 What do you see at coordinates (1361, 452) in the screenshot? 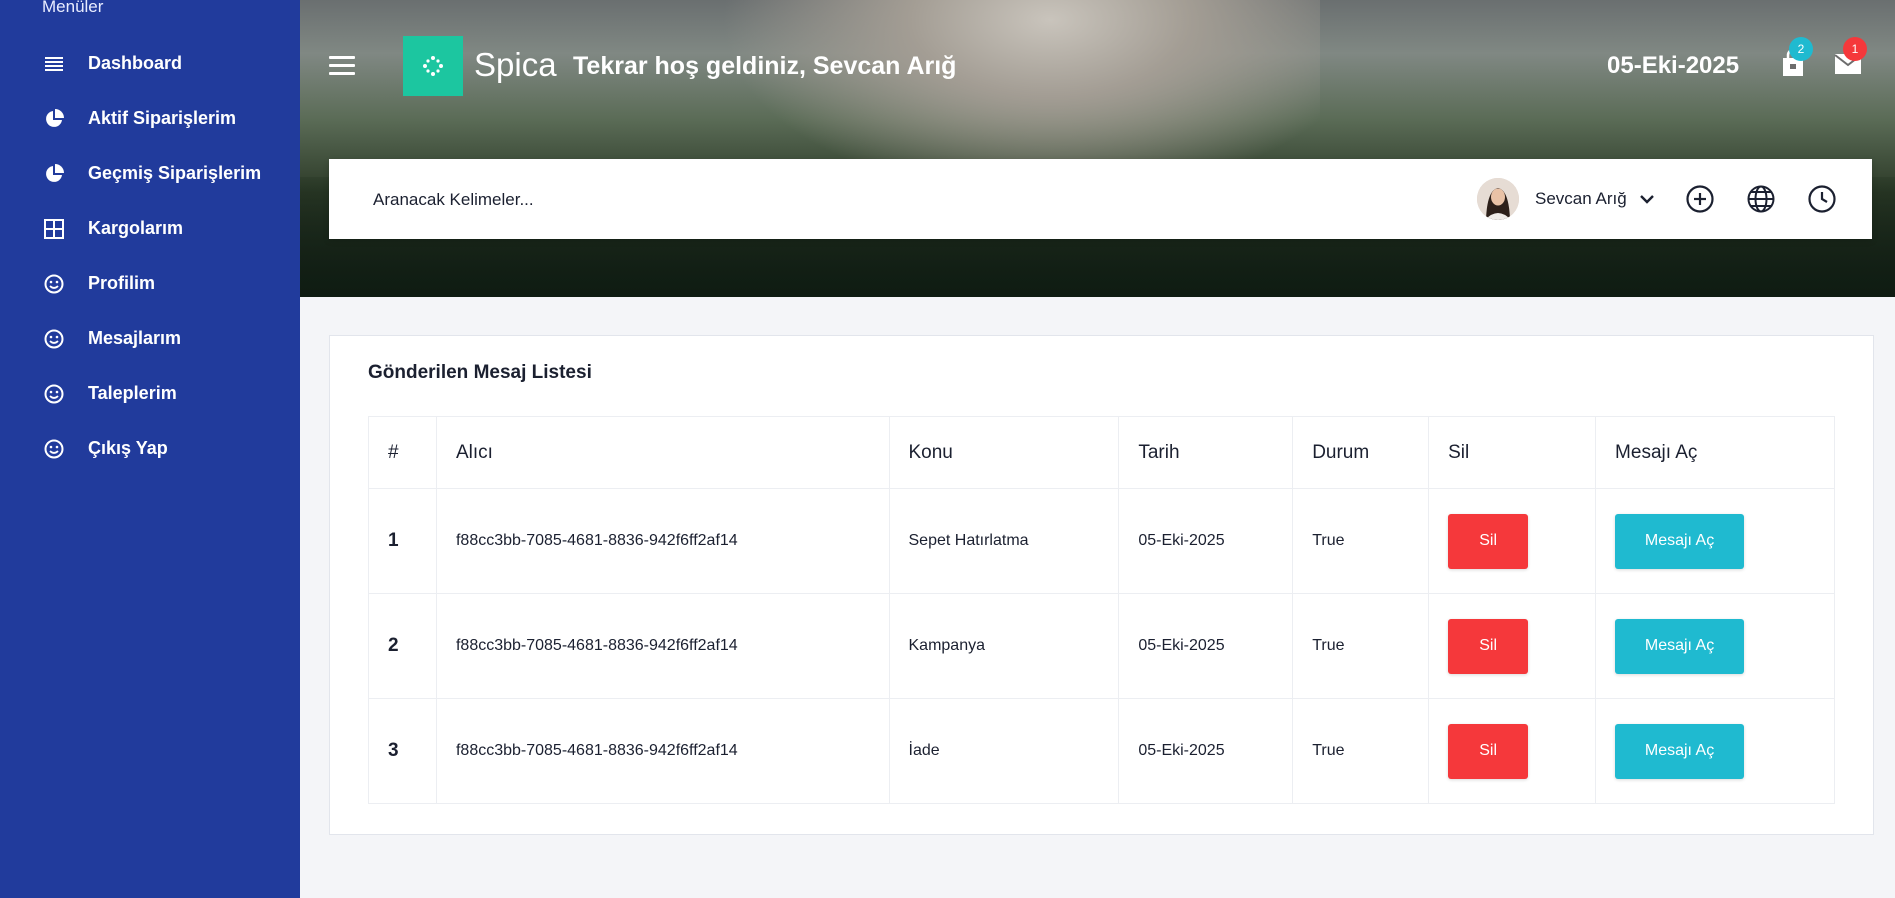
I see `column-header: Durum` at bounding box center [1361, 452].